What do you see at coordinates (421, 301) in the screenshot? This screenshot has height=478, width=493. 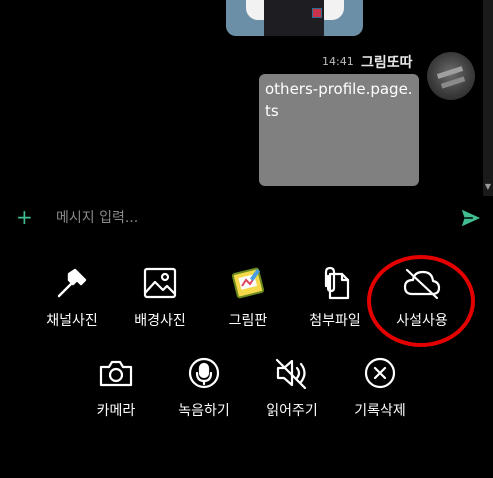 I see `highlight-circle` at bounding box center [421, 301].